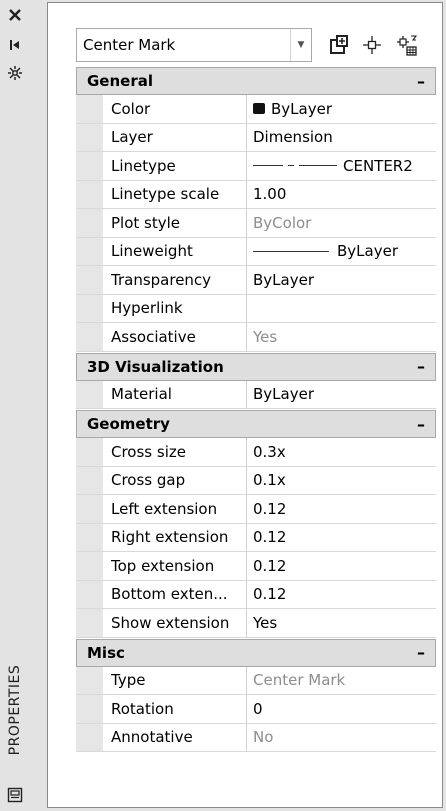 The width and height of the screenshot is (446, 811). Describe the element at coordinates (341, 138) in the screenshot. I see `property-value: Dimension` at that location.